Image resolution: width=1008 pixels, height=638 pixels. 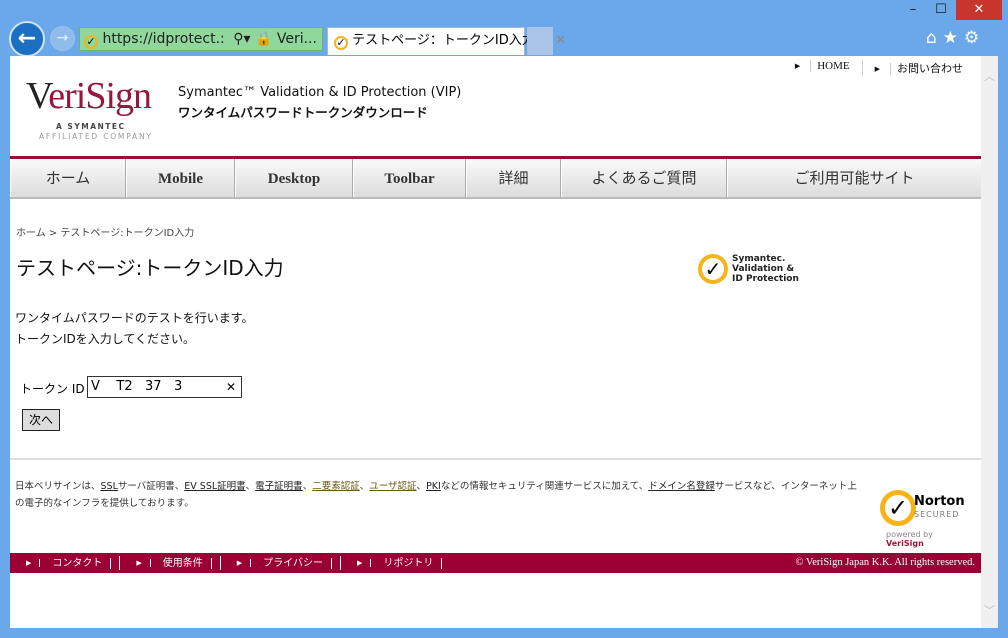 I want to click on address-url: https://idprotect.:, so click(x=163, y=39).